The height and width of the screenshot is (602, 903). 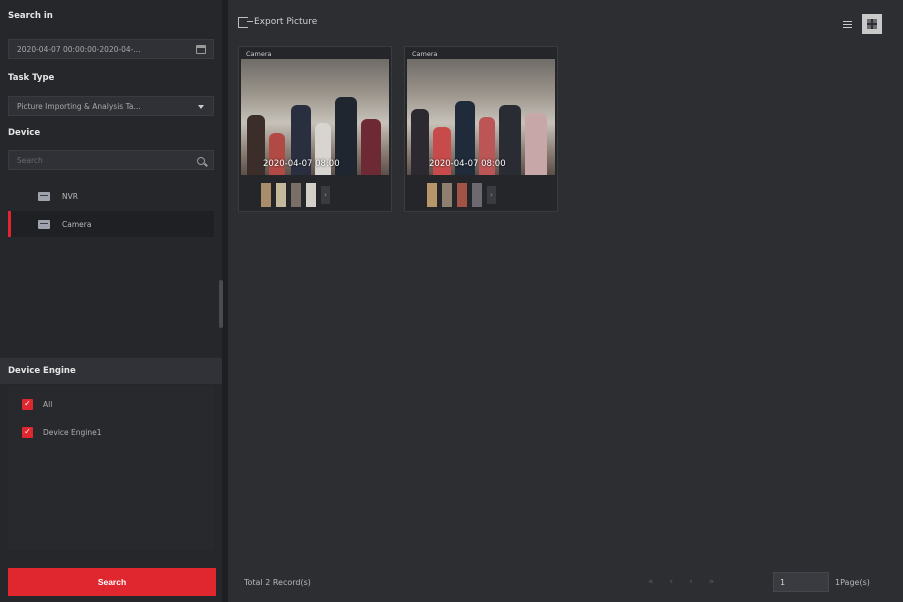 I want to click on page-count: 1Page(s), so click(x=852, y=582).